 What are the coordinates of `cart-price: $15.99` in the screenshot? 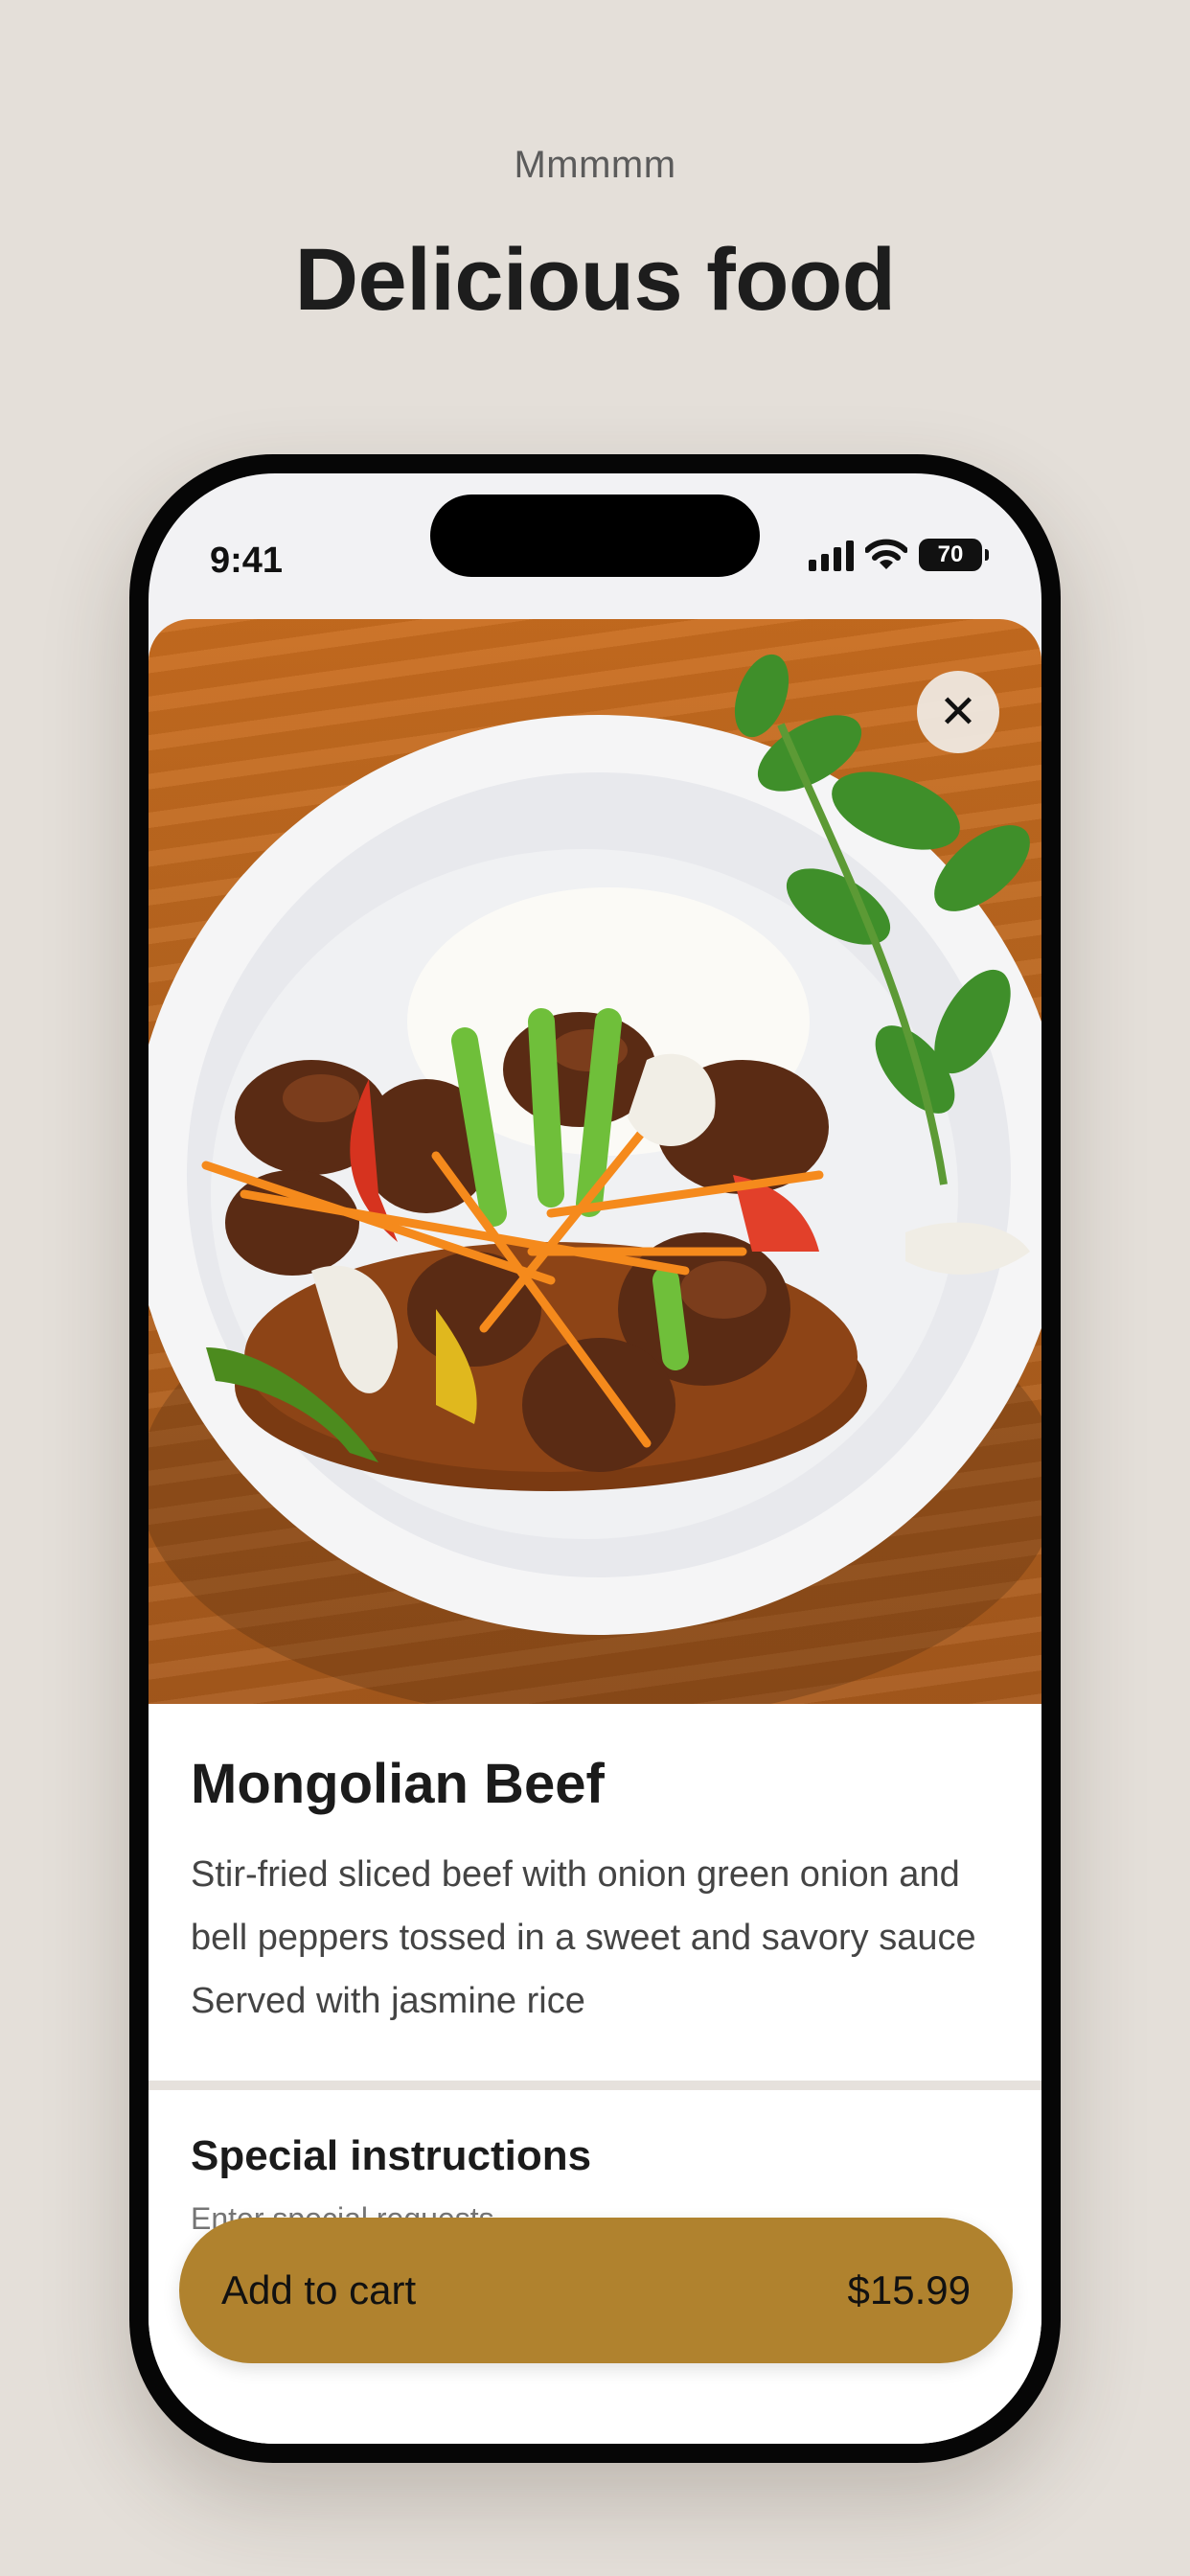 It's located at (909, 2289).